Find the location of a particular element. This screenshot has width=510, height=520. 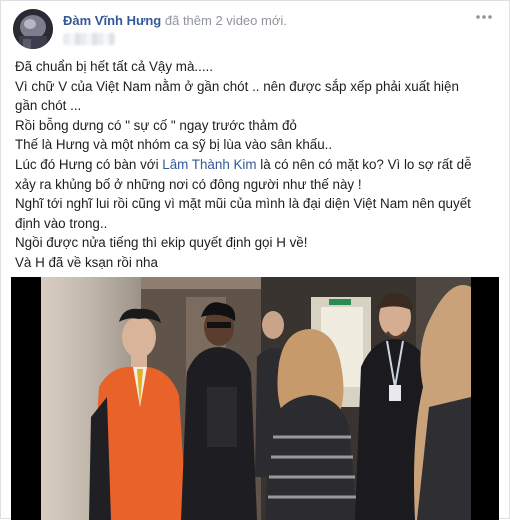

ellipsis-icon is located at coordinates (484, 18).